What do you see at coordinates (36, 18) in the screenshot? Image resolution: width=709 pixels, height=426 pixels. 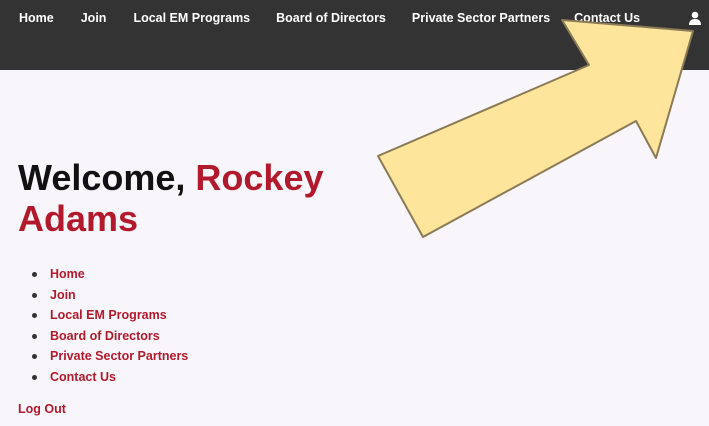 I see `nav-link-home: Home` at bounding box center [36, 18].